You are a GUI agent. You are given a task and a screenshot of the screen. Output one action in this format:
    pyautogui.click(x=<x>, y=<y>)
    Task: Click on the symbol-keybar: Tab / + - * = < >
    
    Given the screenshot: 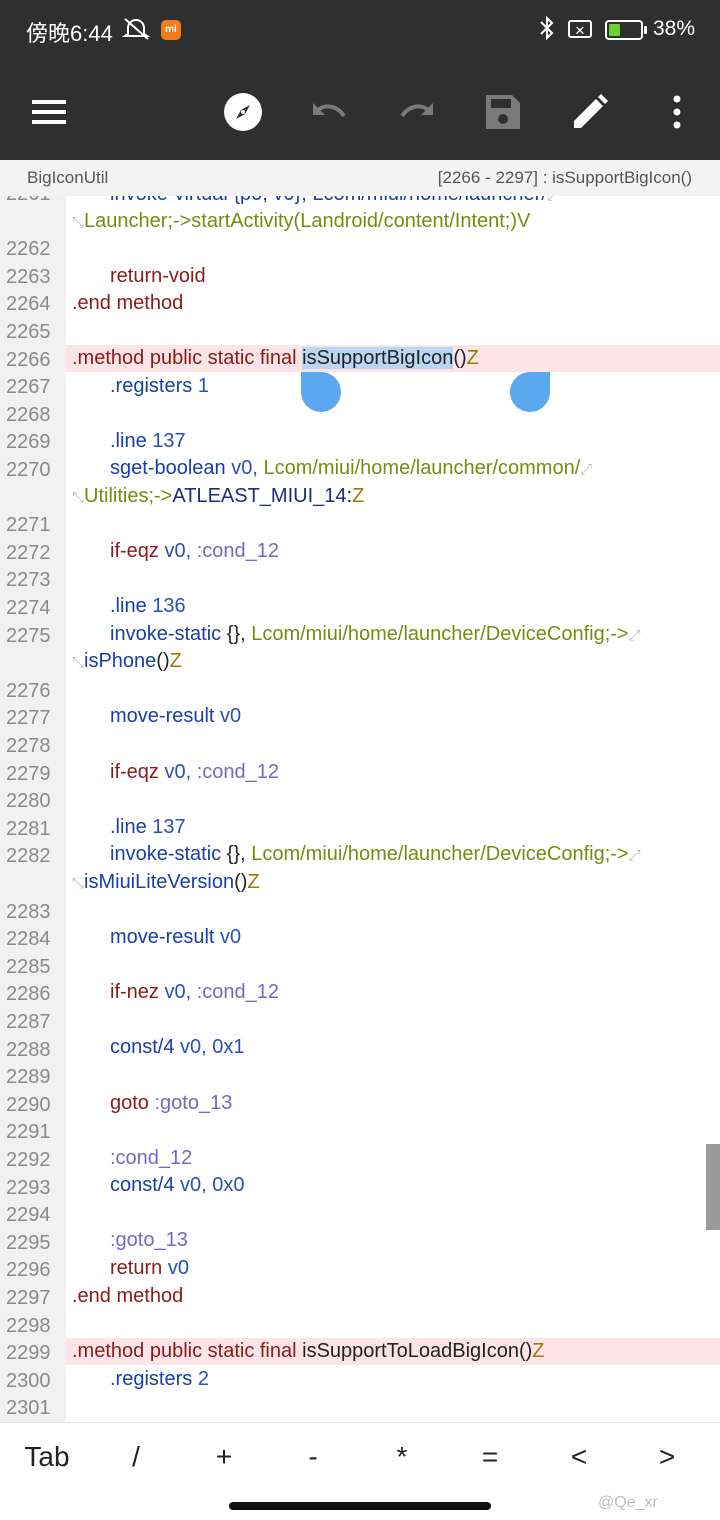 What is the action you would take?
    pyautogui.click(x=360, y=1457)
    